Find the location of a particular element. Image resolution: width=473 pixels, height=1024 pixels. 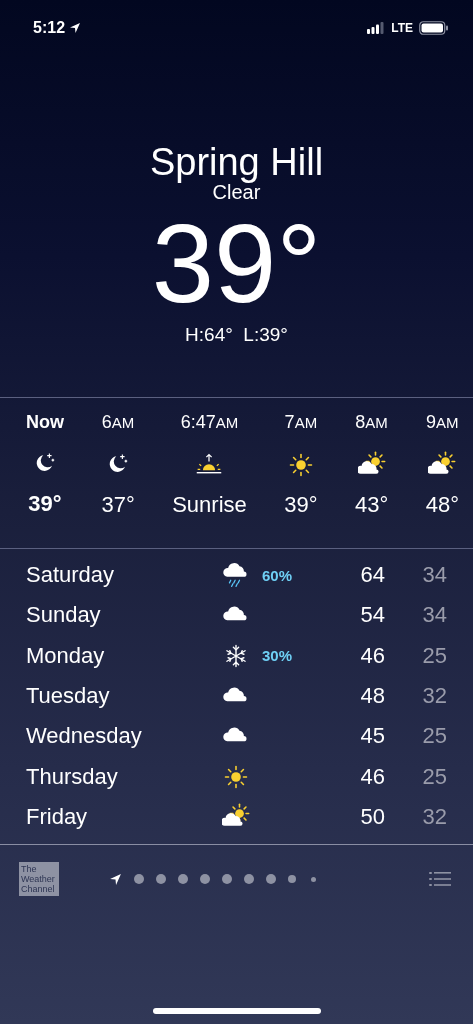

city-name: Spring Hill is located at coordinates (236, 162).